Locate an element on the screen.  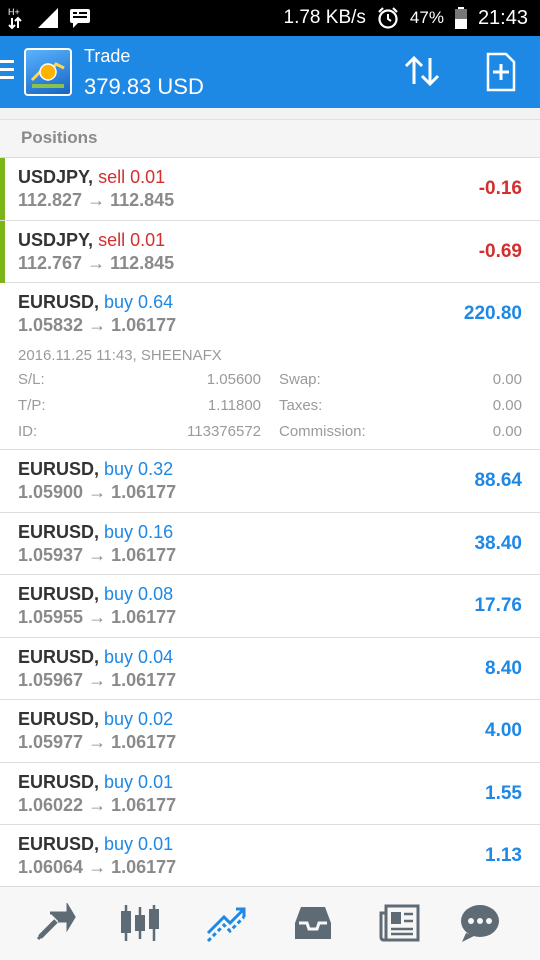
alarm-icon is located at coordinates (388, 18).